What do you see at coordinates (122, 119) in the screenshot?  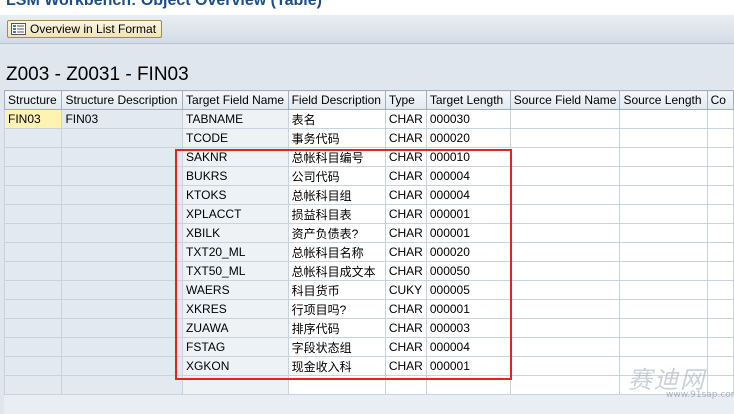 I see `table-cell: FIN03` at bounding box center [122, 119].